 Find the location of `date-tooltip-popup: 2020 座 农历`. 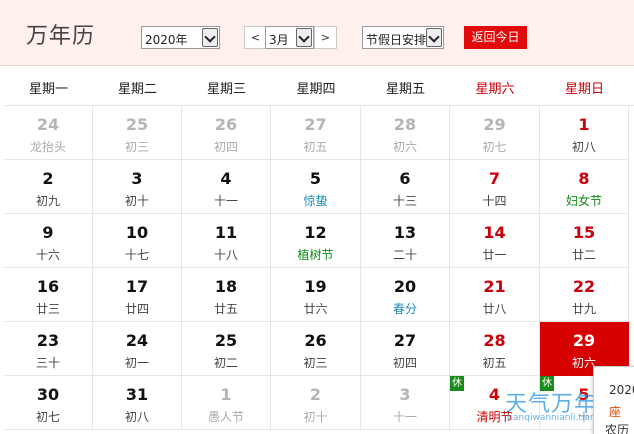

date-tooltip-popup: 2020 座 农历 is located at coordinates (613, 400).